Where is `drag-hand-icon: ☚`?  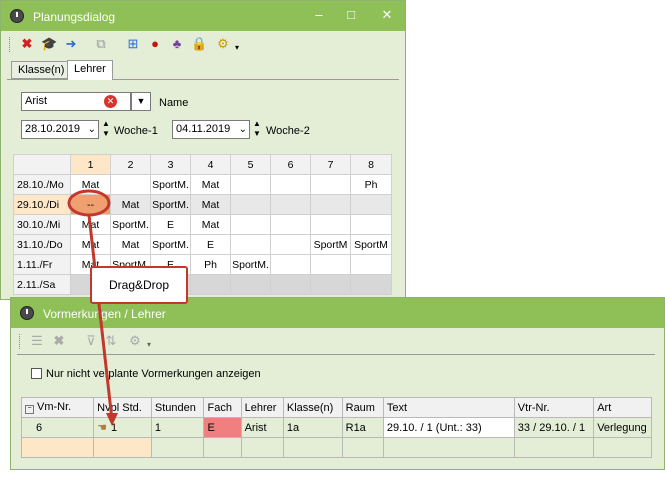
drag-hand-icon: ☚ is located at coordinates (102, 428).